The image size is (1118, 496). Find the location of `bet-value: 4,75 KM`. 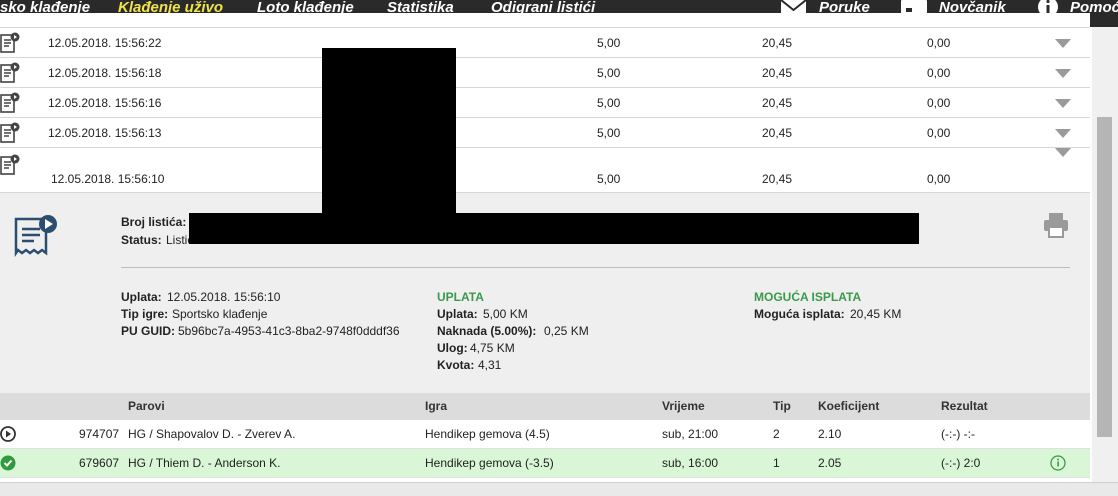

bet-value: 4,75 KM is located at coordinates (492, 348).